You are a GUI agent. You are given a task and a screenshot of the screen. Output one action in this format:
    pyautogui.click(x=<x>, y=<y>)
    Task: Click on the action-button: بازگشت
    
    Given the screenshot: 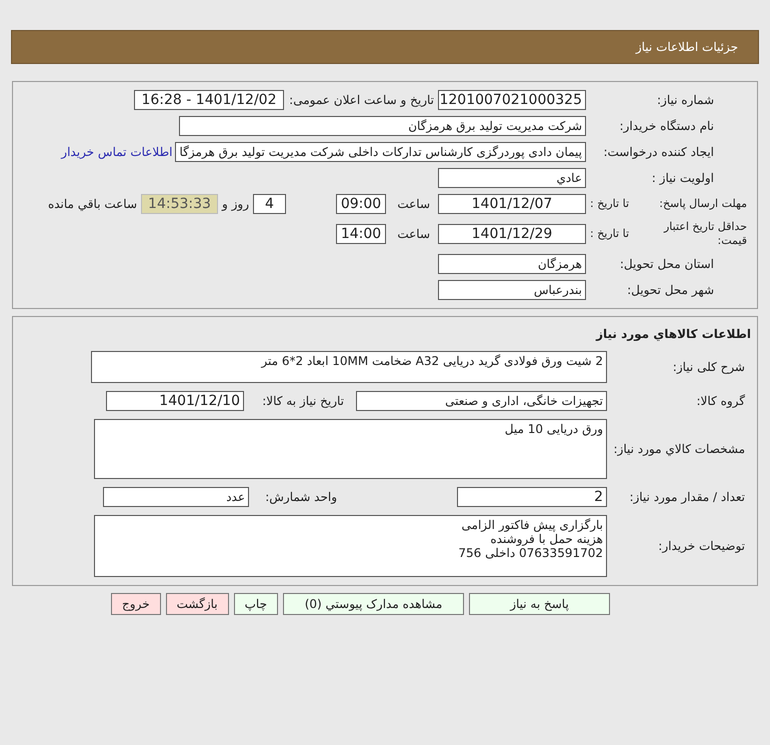 What is the action you would take?
    pyautogui.click(x=197, y=604)
    